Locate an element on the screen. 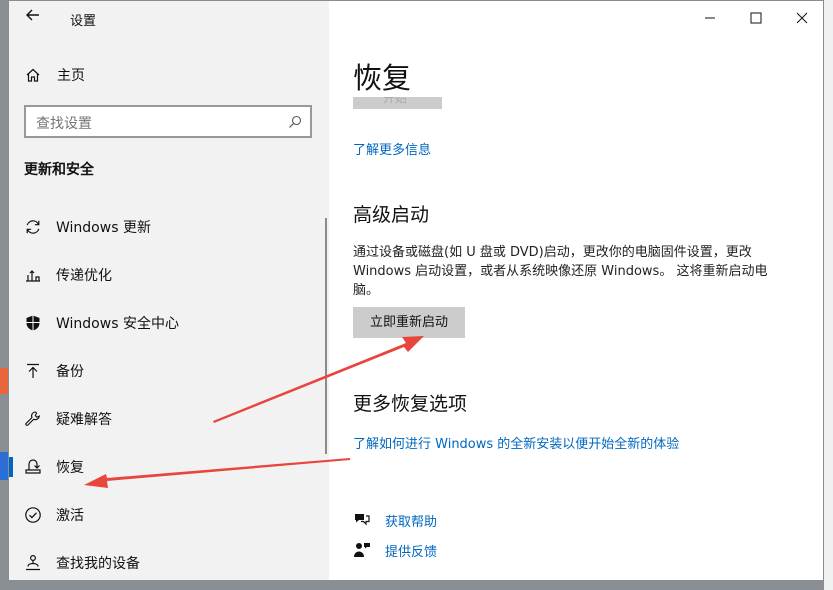 Image resolution: width=833 pixels, height=590 pixels. partially-hidden-button: 开始 is located at coordinates (397, 103).